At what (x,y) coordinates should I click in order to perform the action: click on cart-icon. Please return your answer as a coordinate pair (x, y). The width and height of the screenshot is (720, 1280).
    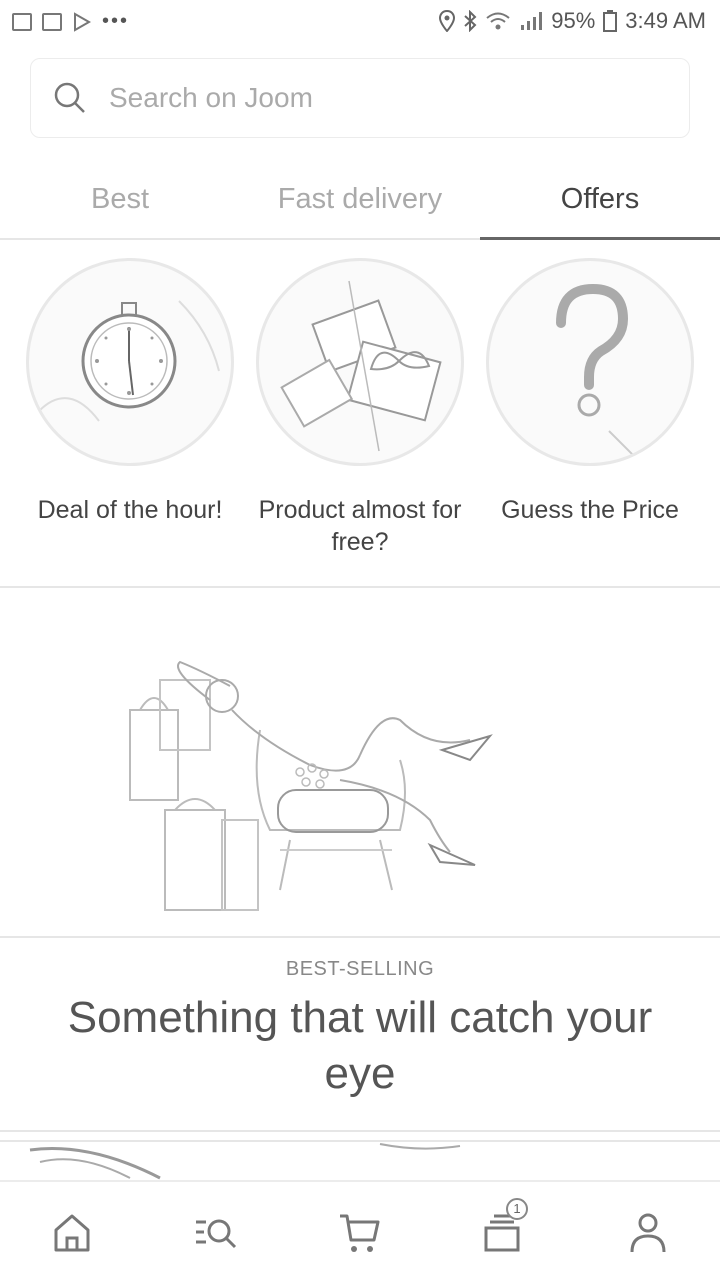
    Looking at the image, I should click on (360, 1233).